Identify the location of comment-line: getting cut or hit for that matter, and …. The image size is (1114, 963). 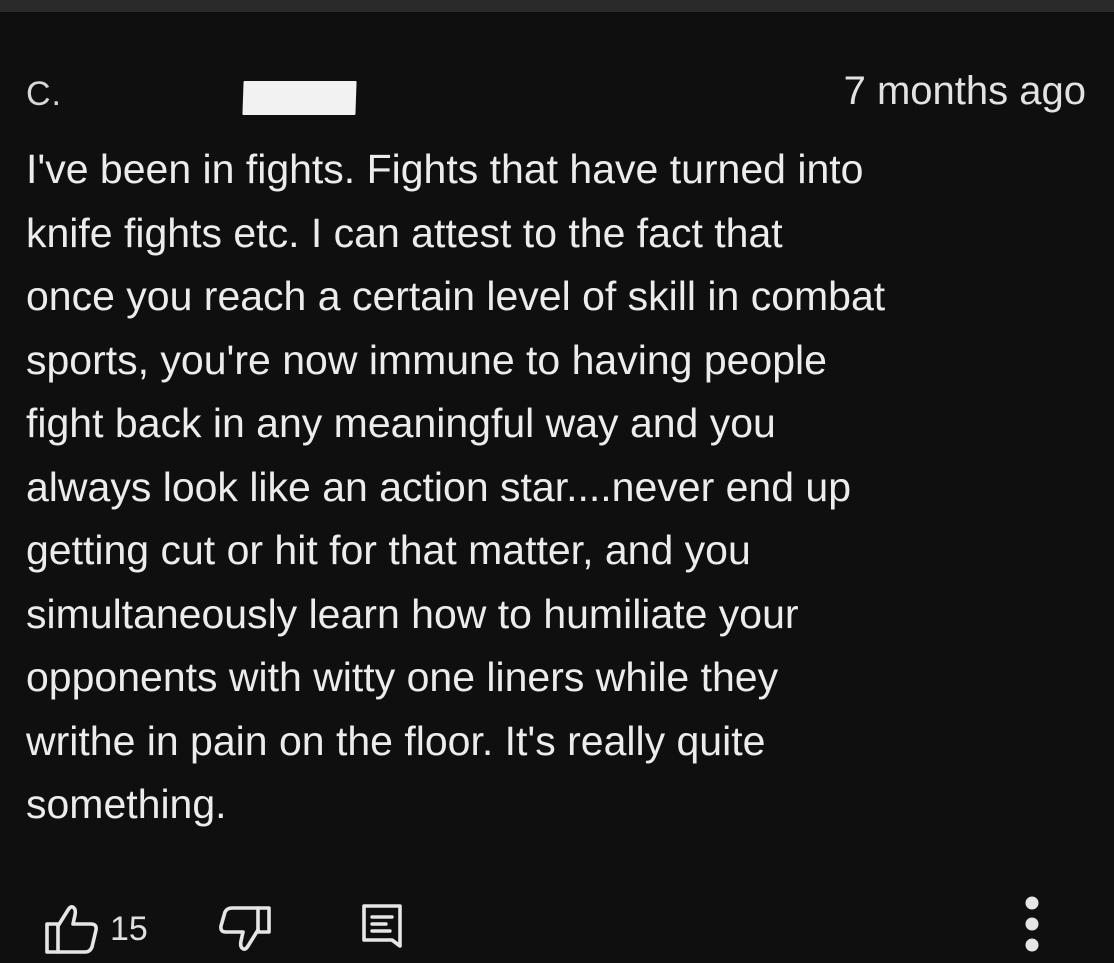
(388, 550).